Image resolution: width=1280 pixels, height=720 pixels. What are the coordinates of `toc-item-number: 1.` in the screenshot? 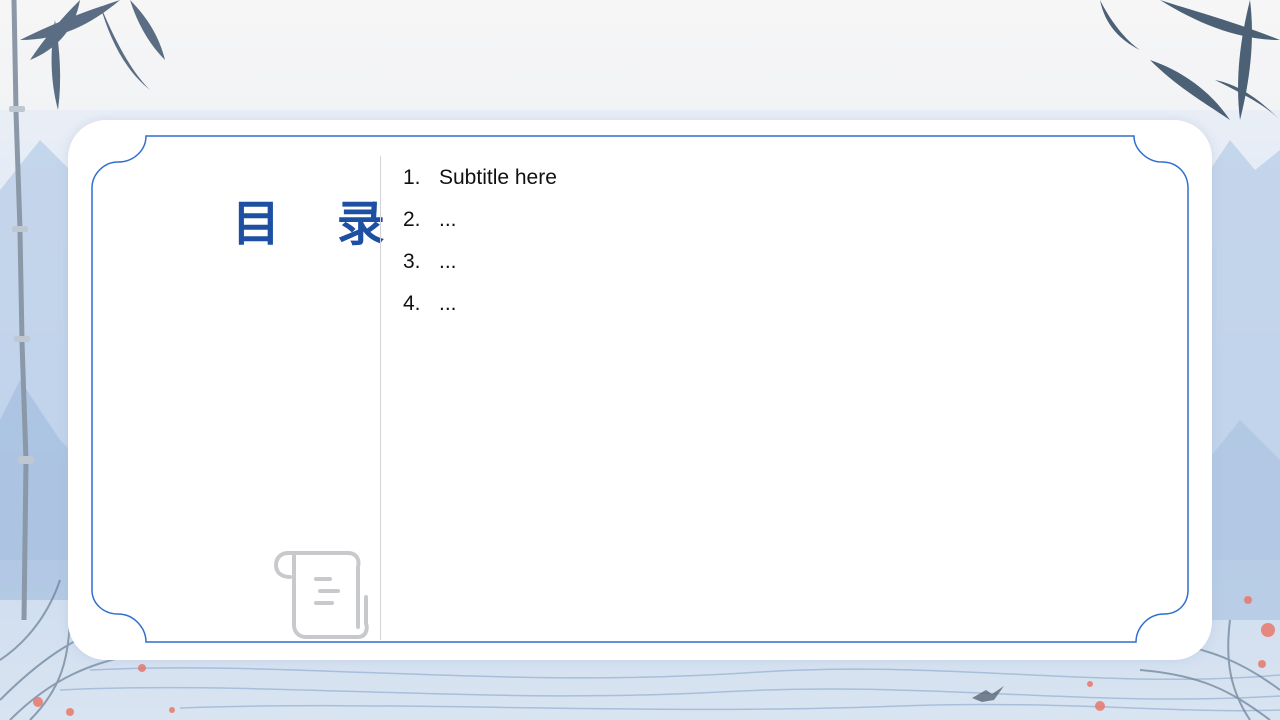 It's located at (412, 177).